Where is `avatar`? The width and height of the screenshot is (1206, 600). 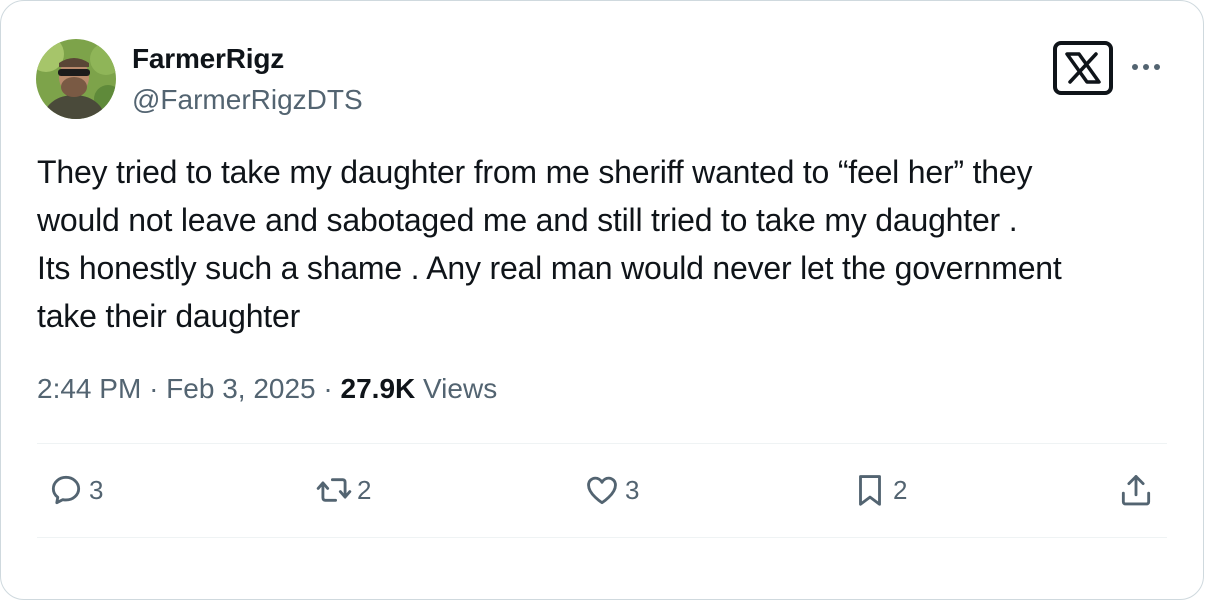
avatar is located at coordinates (76, 79).